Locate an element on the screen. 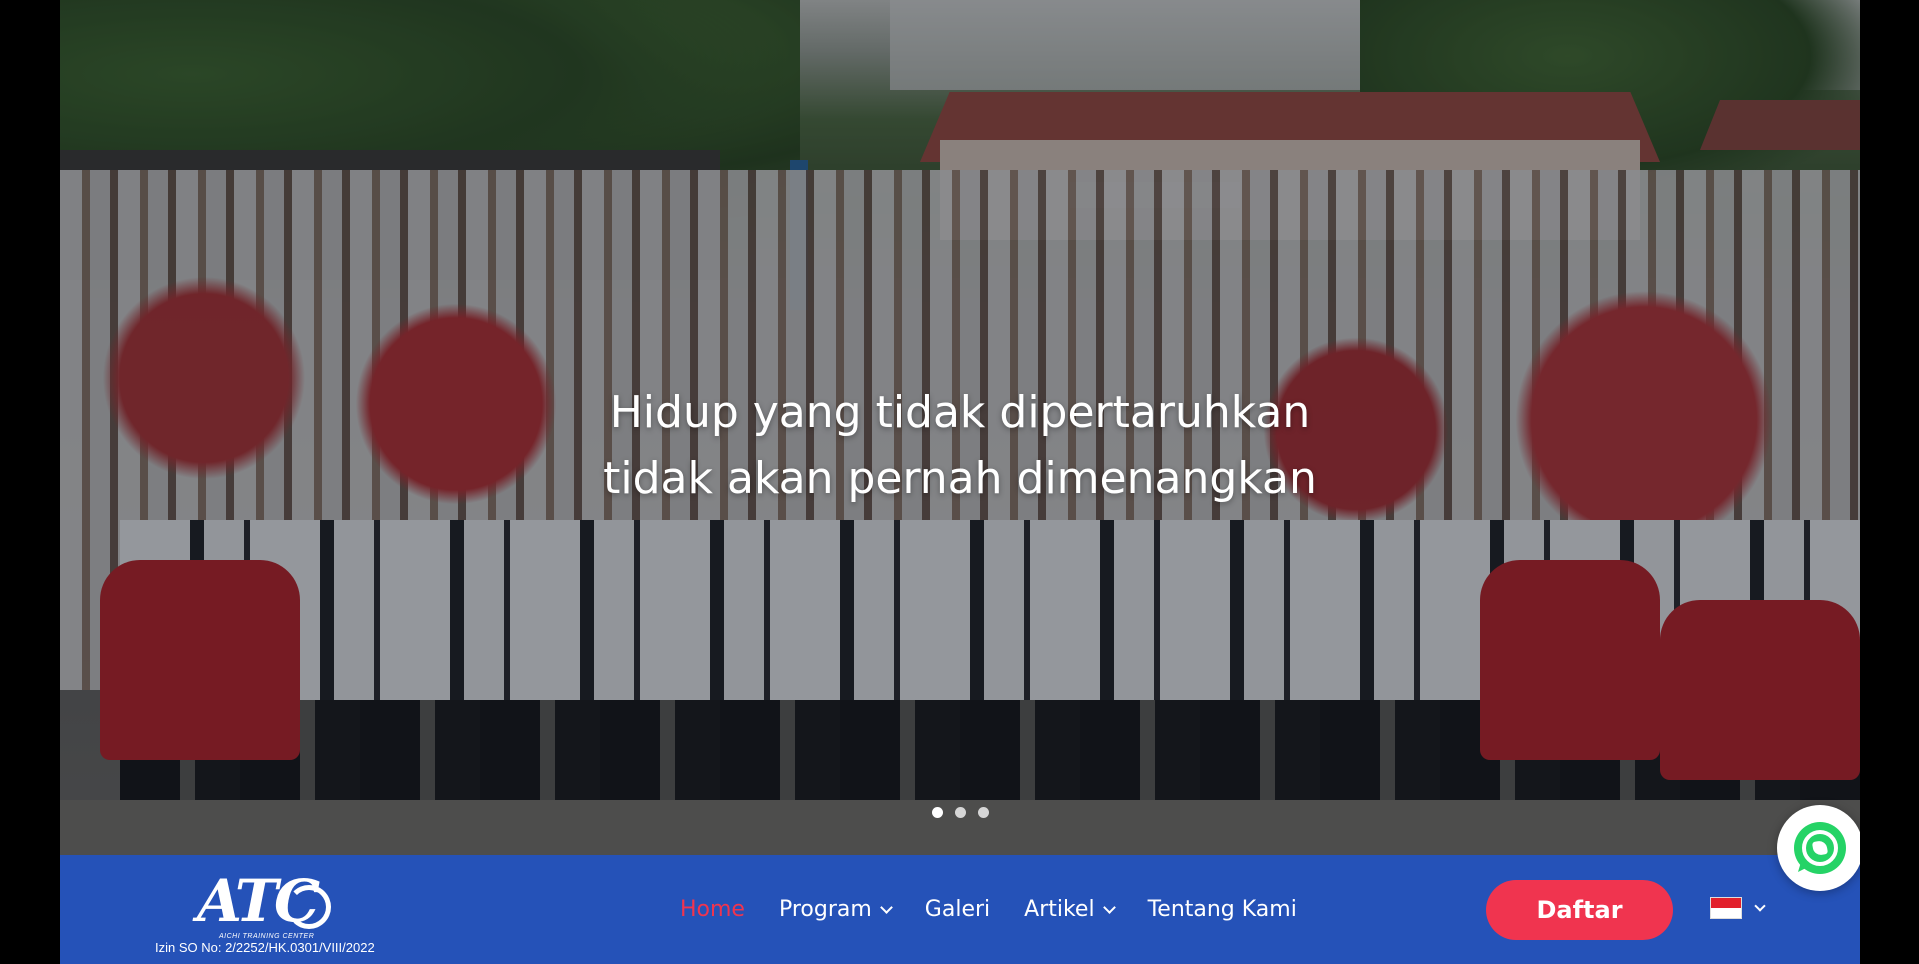  carousel-indicators is located at coordinates (960, 812).